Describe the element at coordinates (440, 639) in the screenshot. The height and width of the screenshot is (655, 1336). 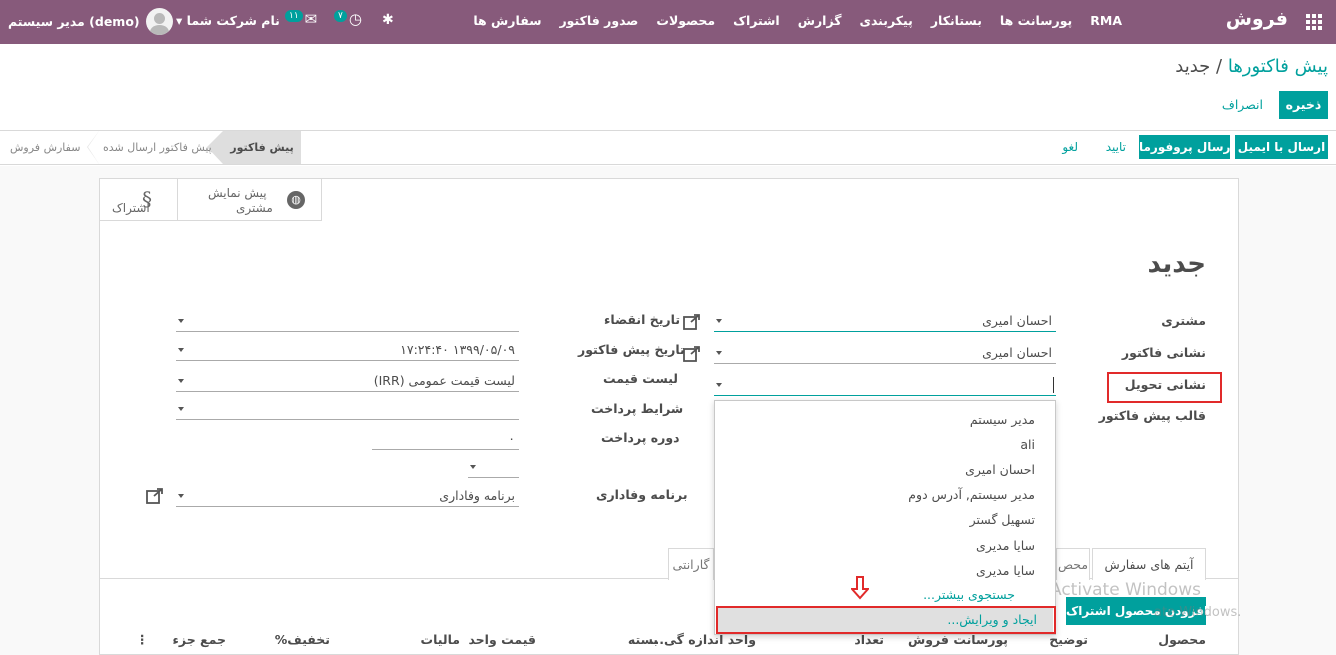
I see `col-taxes: مالیات` at that location.